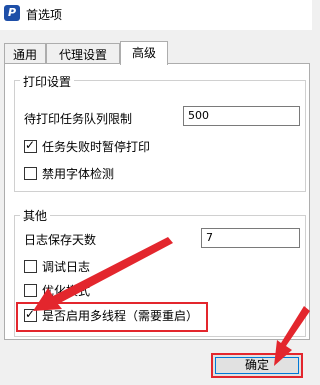 This screenshot has width=320, height=385. What do you see at coordinates (103, 274) in the screenshot?
I see `arrow-to-multithread` at bounding box center [103, 274].